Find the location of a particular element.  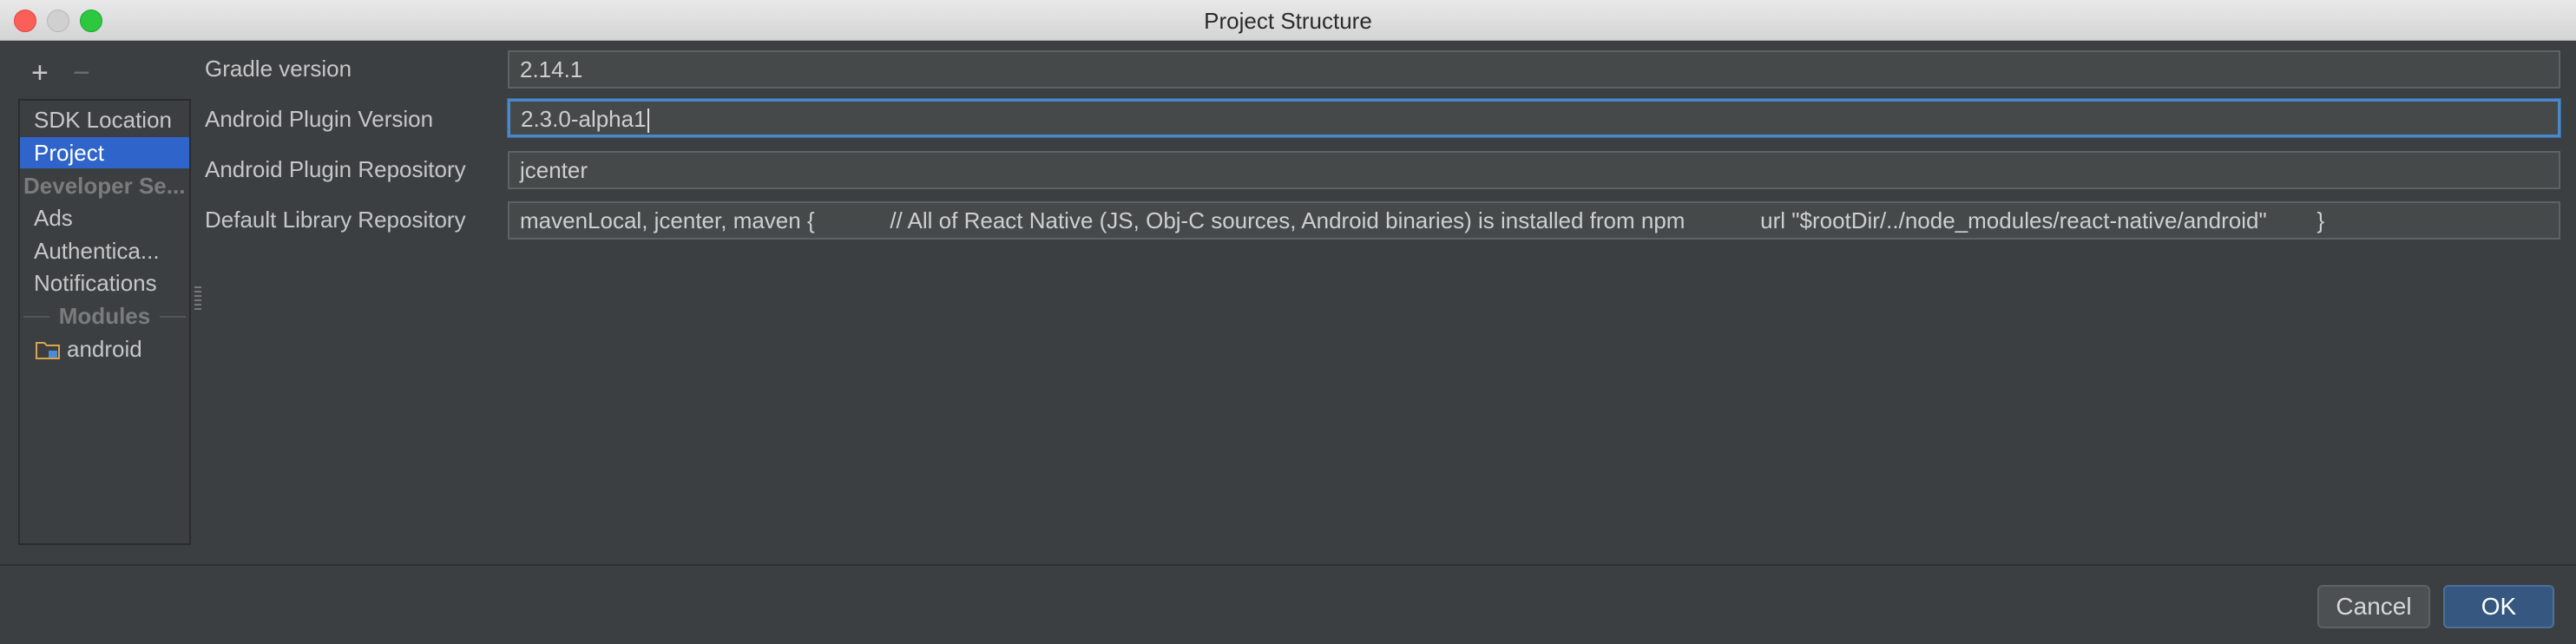

module-folder-icon is located at coordinates (48, 350).